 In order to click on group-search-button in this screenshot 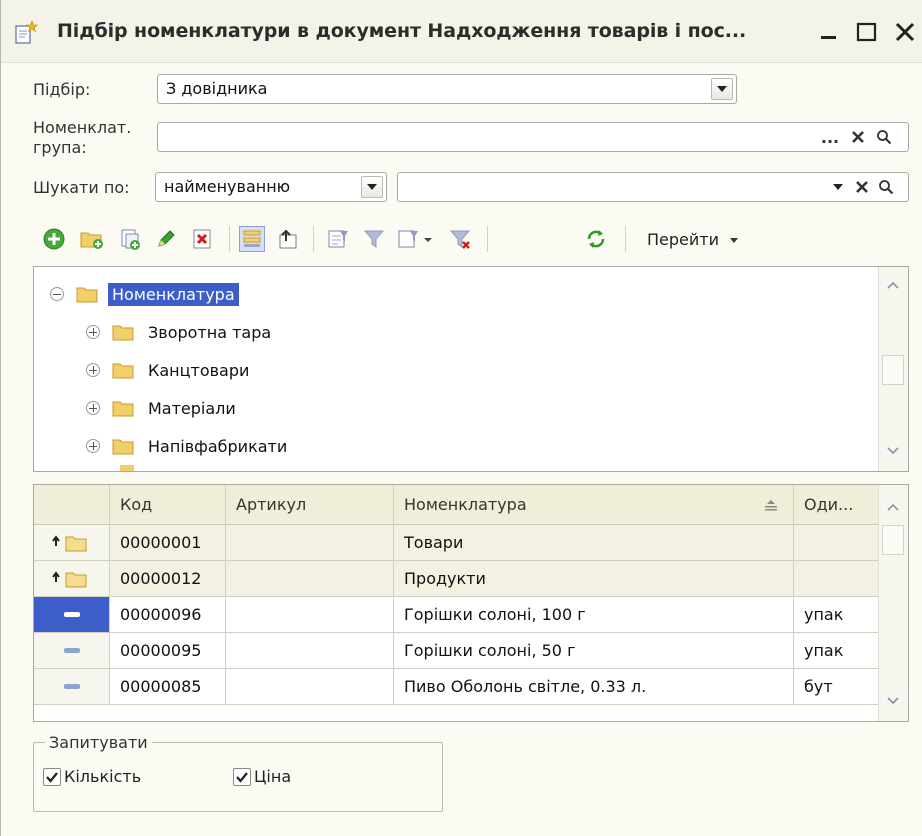, I will do `click(884, 137)`.